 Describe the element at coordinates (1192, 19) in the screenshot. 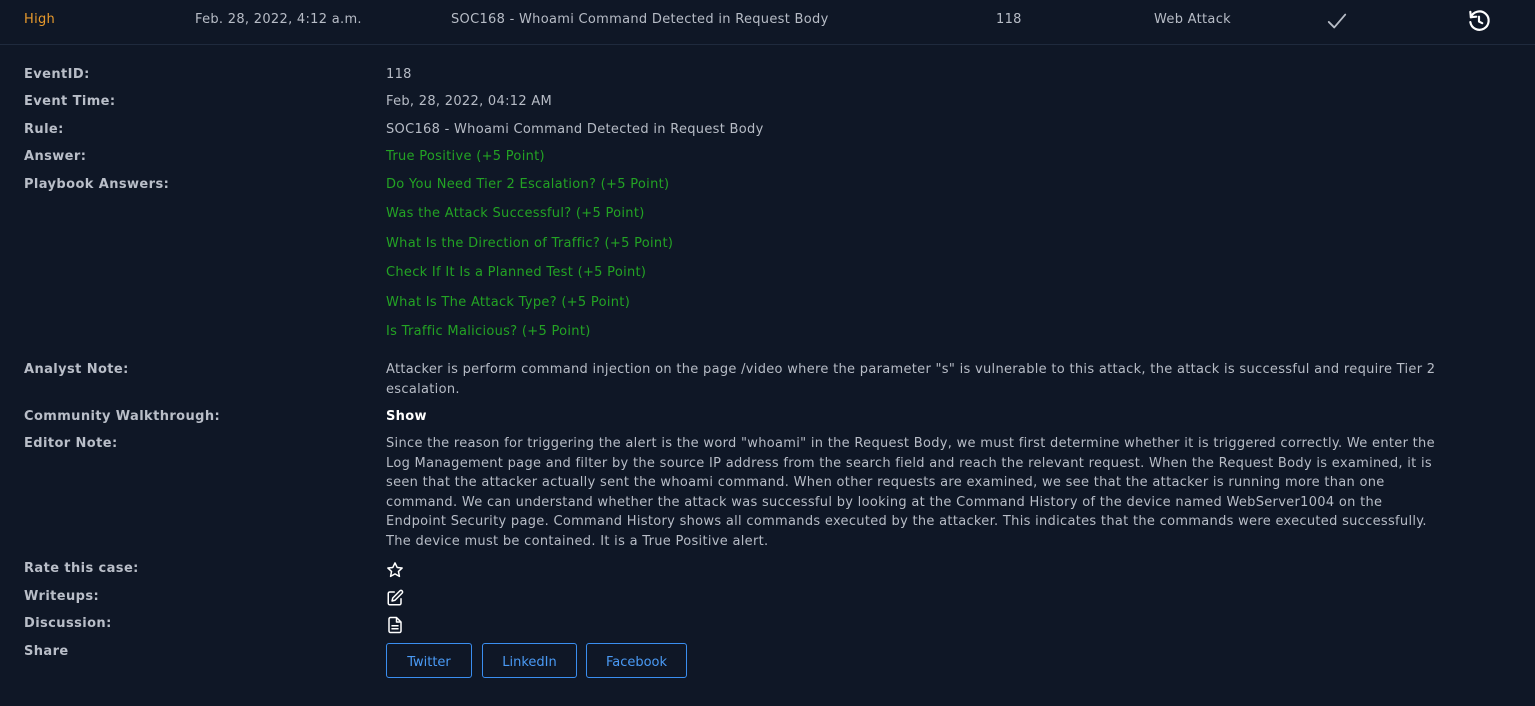

I see `alert-type: Web Attack` at that location.